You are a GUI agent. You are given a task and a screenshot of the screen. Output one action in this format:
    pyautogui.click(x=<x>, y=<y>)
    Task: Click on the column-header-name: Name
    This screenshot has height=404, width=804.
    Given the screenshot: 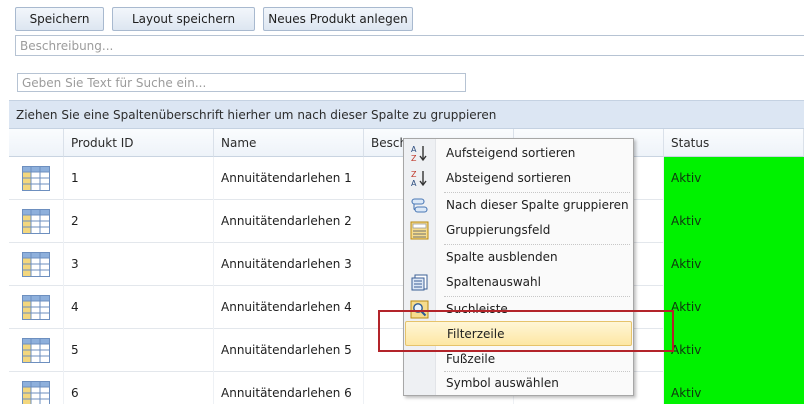 What is the action you would take?
    pyautogui.click(x=289, y=143)
    